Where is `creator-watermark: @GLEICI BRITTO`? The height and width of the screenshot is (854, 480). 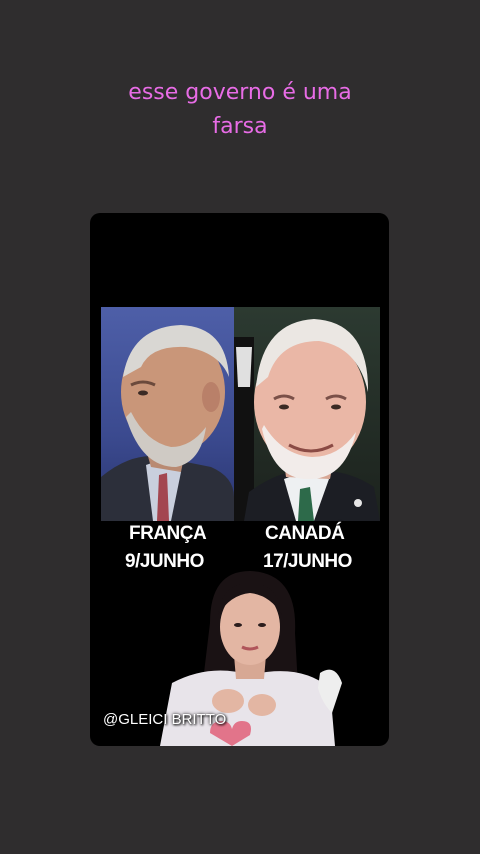 creator-watermark: @GLEICI BRITTO is located at coordinates (165, 719).